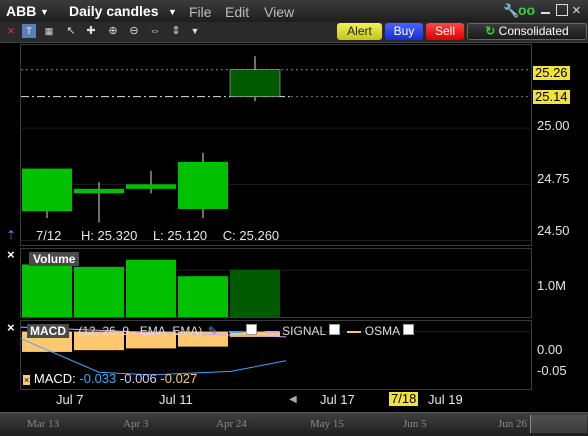 This screenshot has height=436, width=588. What do you see at coordinates (236, 331) in the screenshot?
I see `macd-line-swatch` at bounding box center [236, 331].